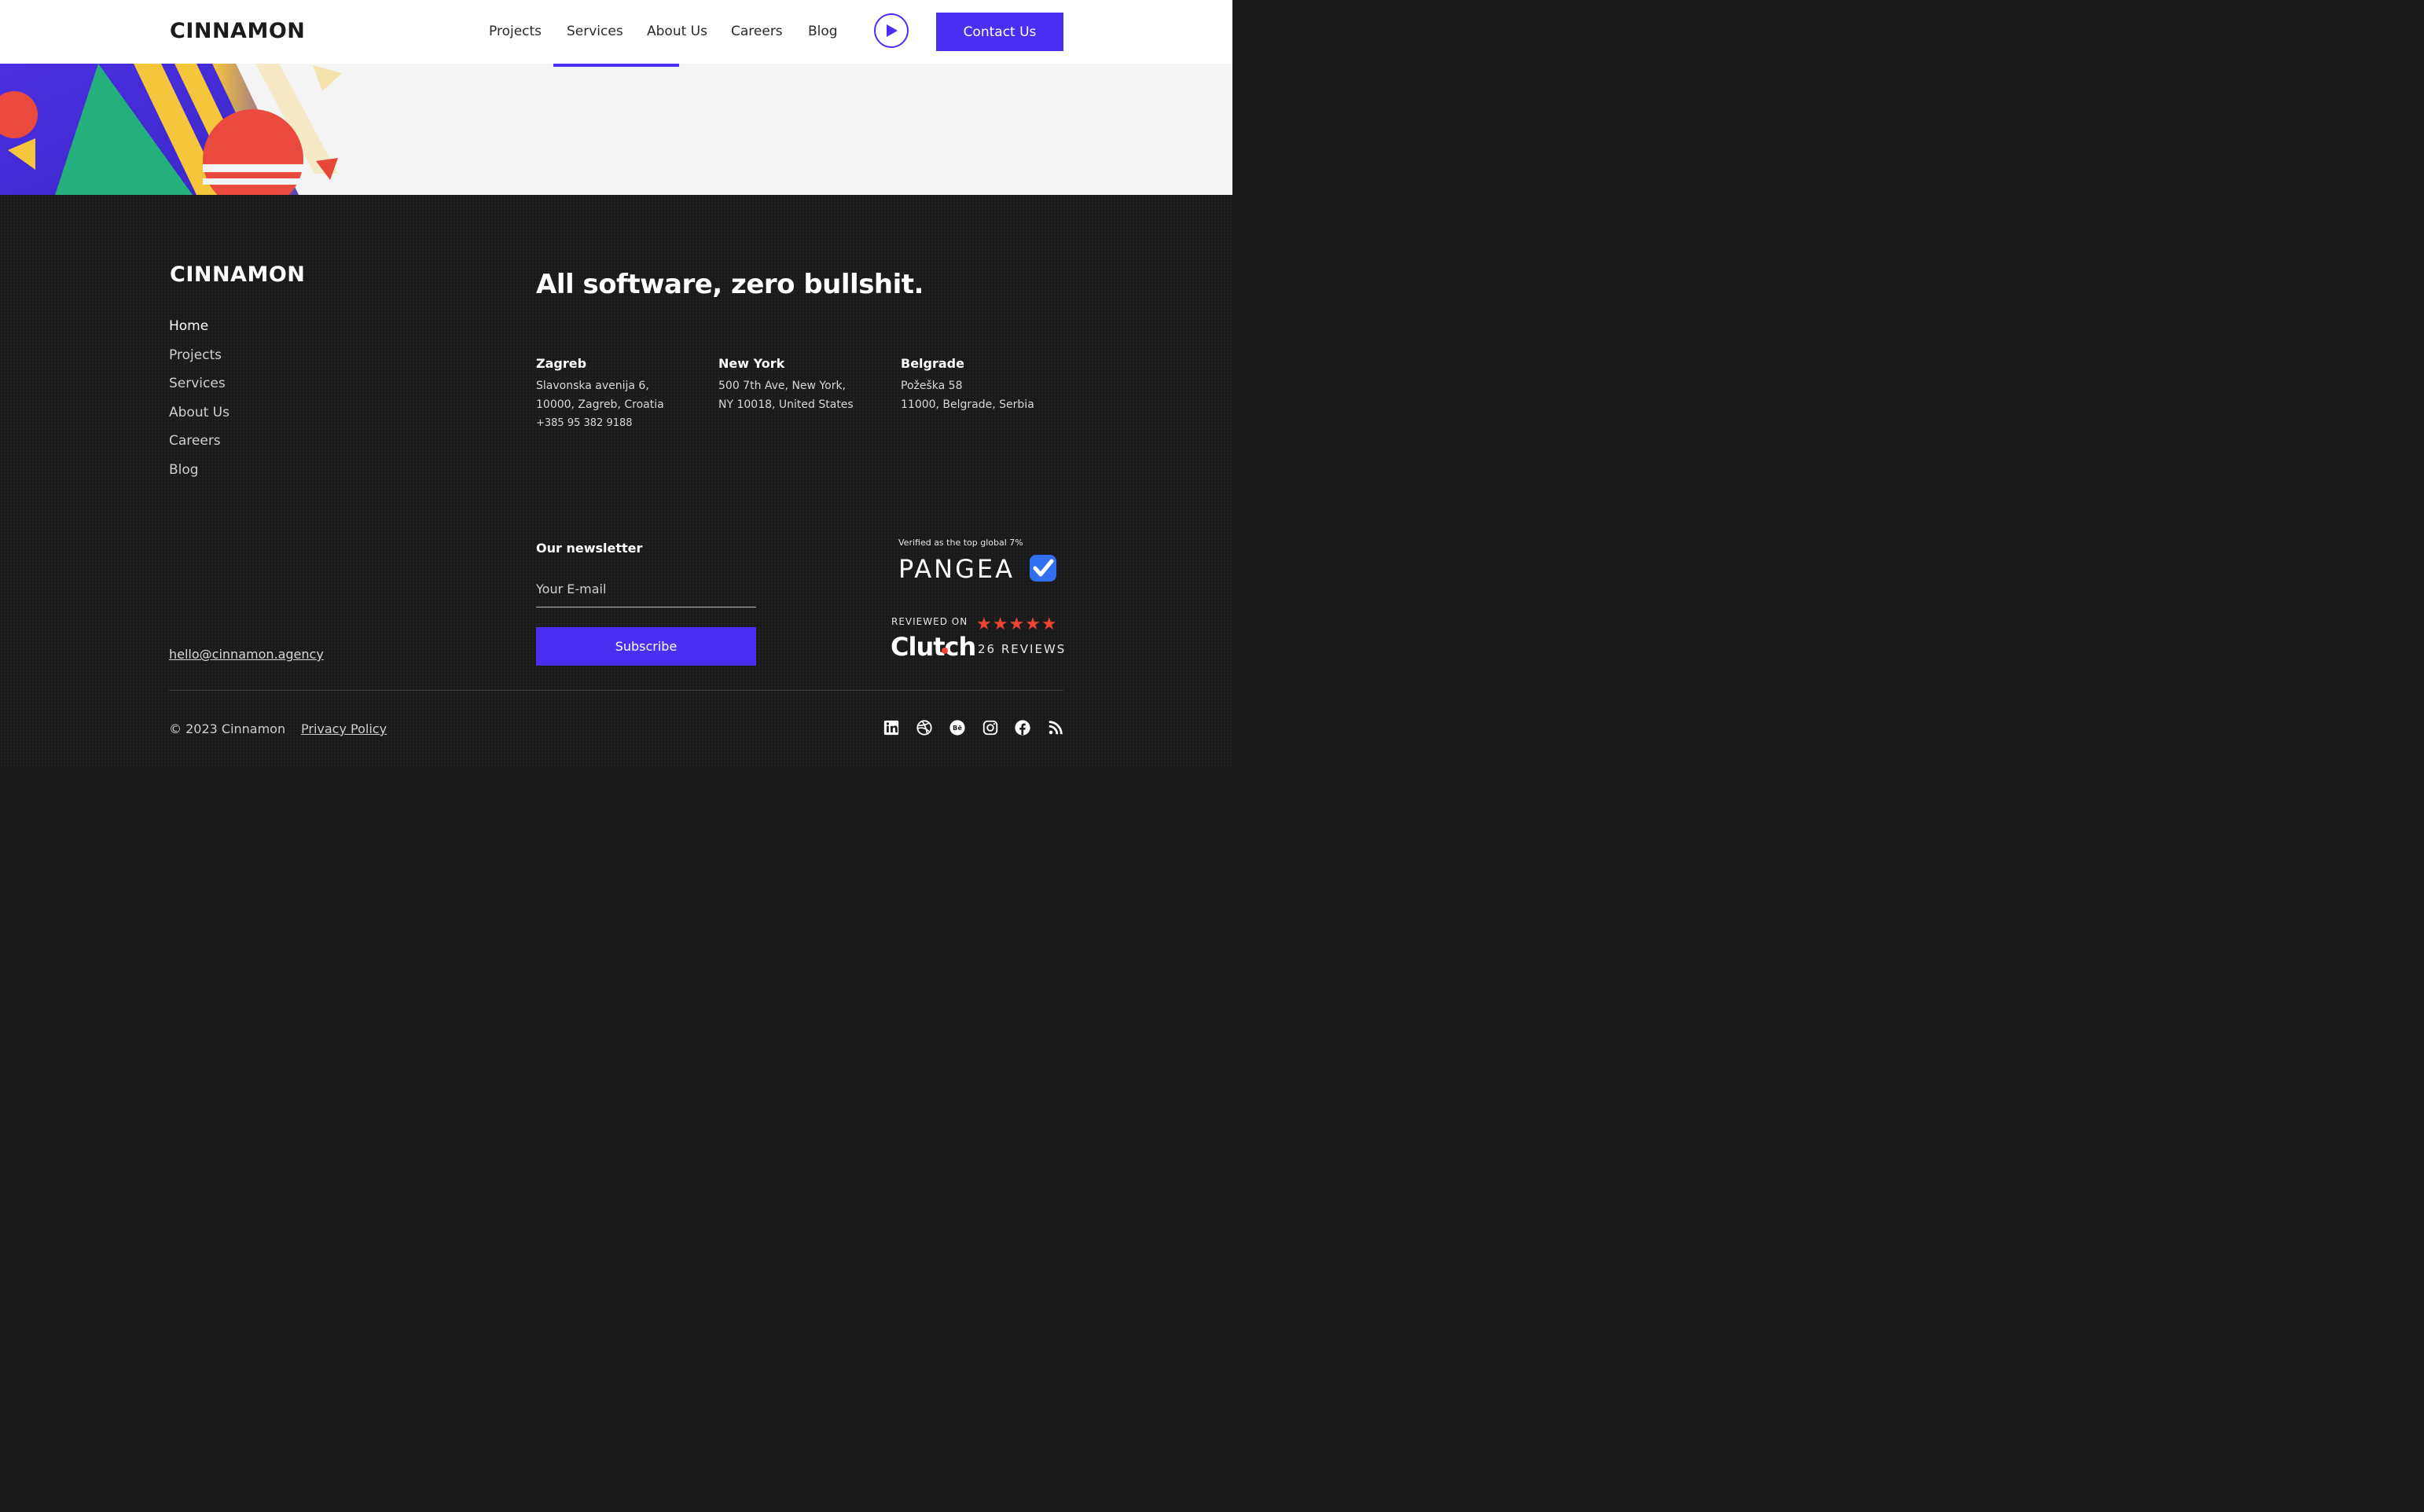 Image resolution: width=2424 pixels, height=1512 pixels. I want to click on verified-check-icon, so click(1043, 569).